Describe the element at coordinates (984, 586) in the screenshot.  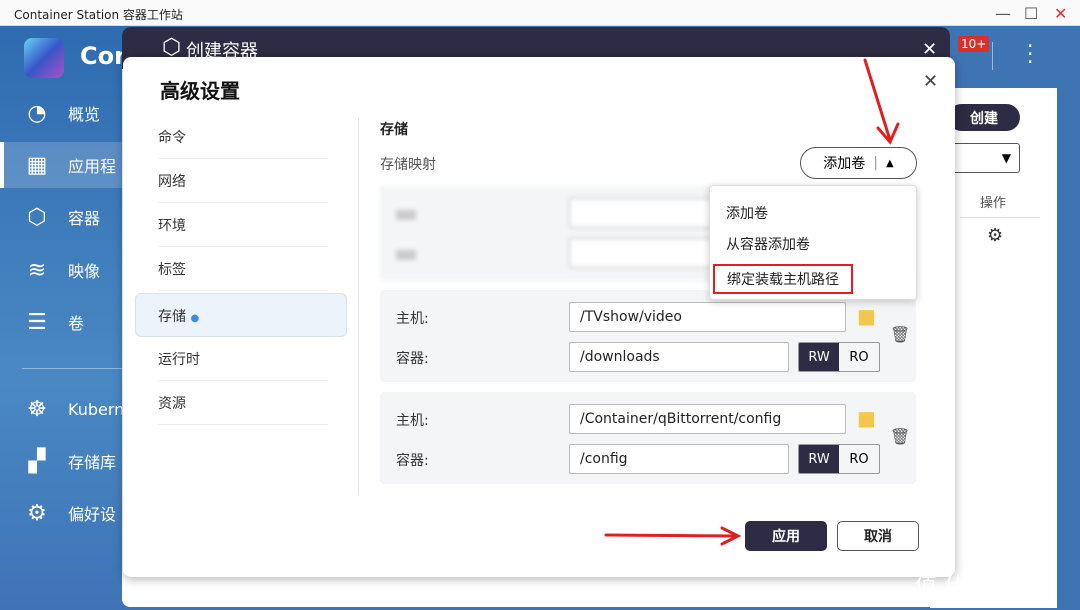
I see `watermark: 值 什么值得买` at that location.